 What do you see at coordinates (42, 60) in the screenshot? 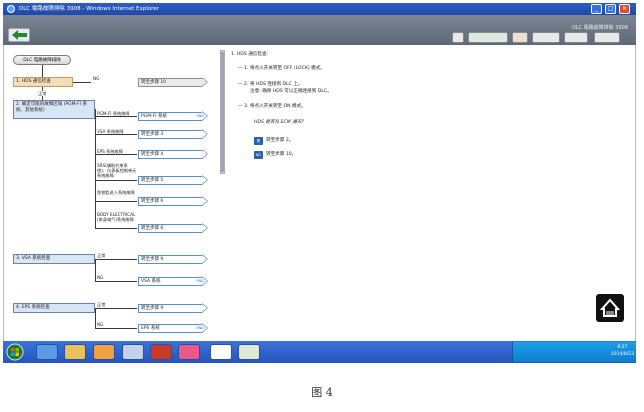
I see `flow-start: DLC 电路故障排除` at bounding box center [42, 60].